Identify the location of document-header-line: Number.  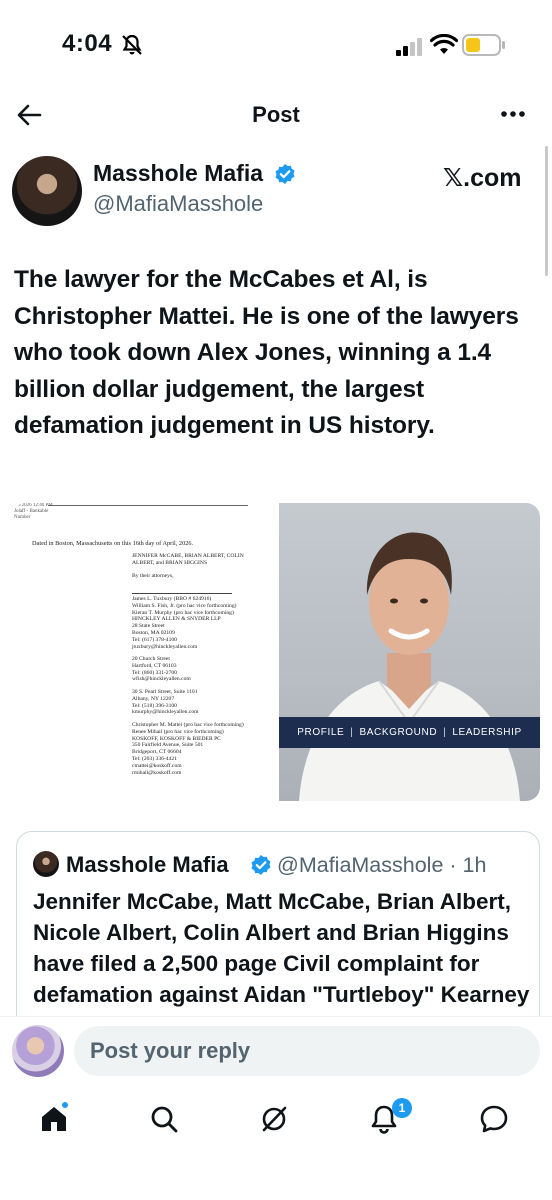
(22, 517).